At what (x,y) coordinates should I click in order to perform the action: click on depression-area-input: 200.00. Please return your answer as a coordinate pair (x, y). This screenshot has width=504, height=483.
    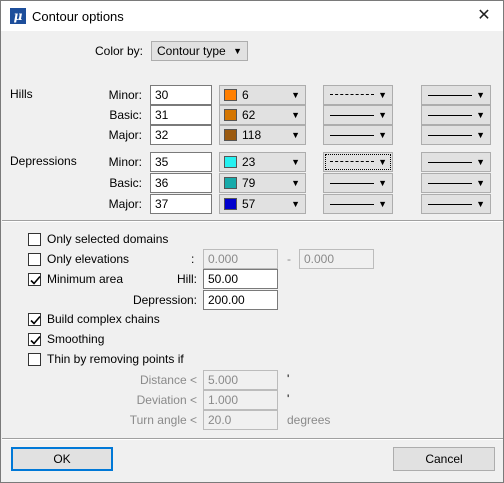
    Looking at the image, I should click on (240, 300).